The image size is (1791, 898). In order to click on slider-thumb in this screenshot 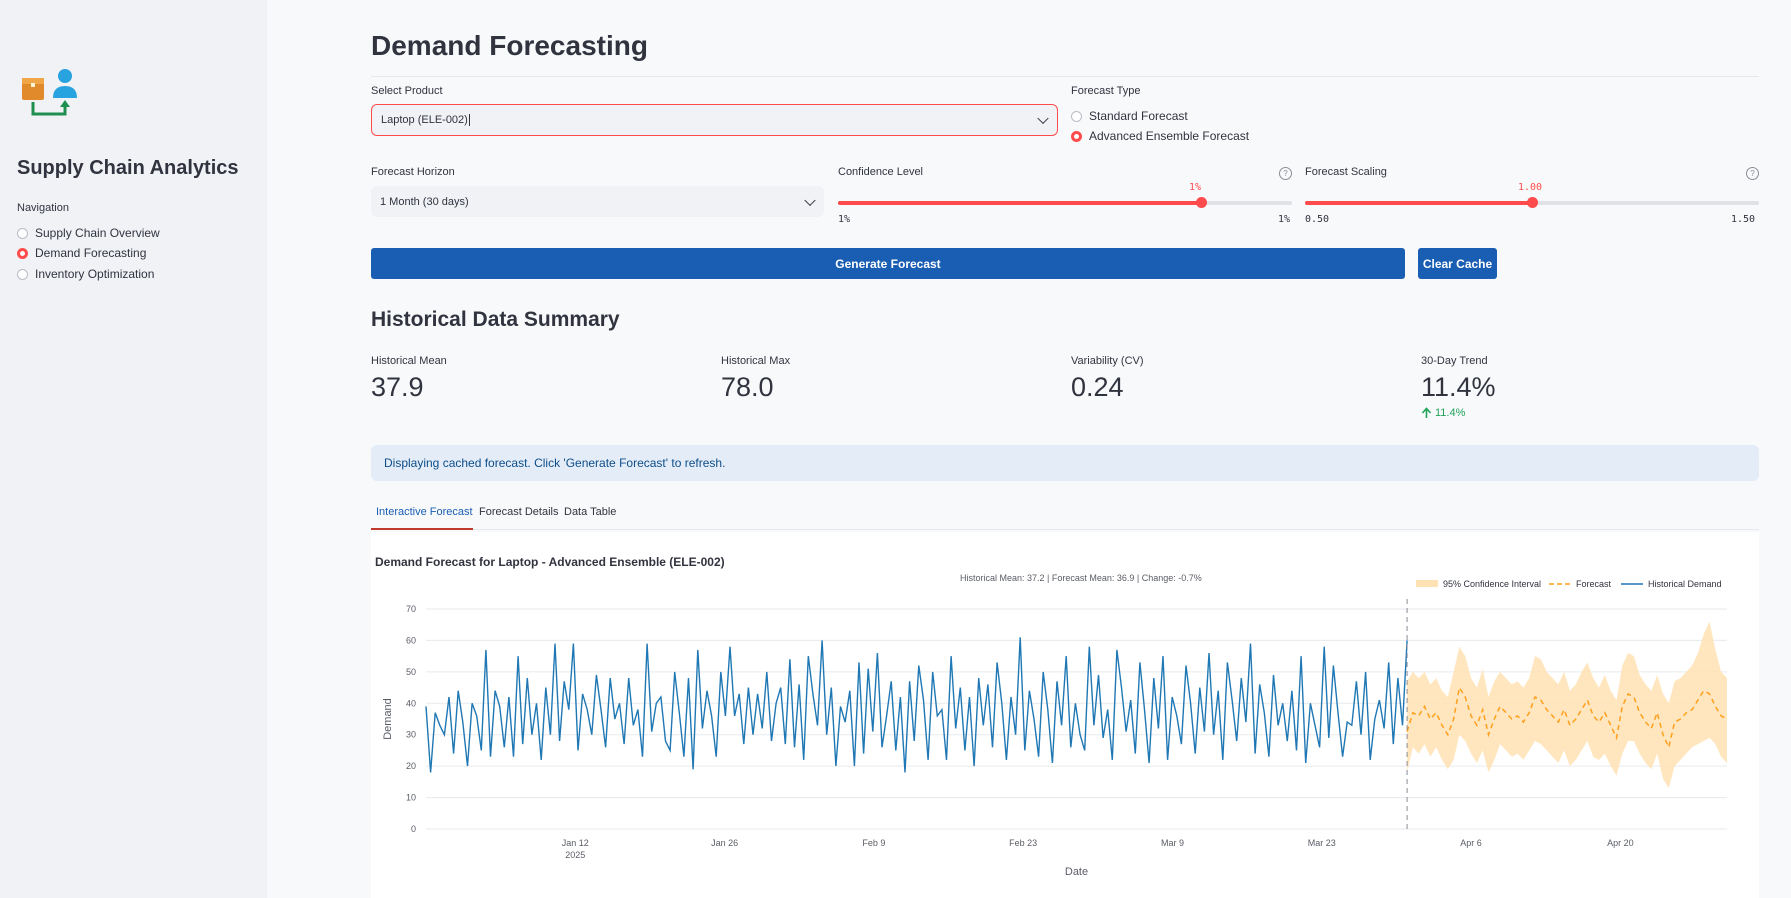, I will do `click(1532, 202)`.